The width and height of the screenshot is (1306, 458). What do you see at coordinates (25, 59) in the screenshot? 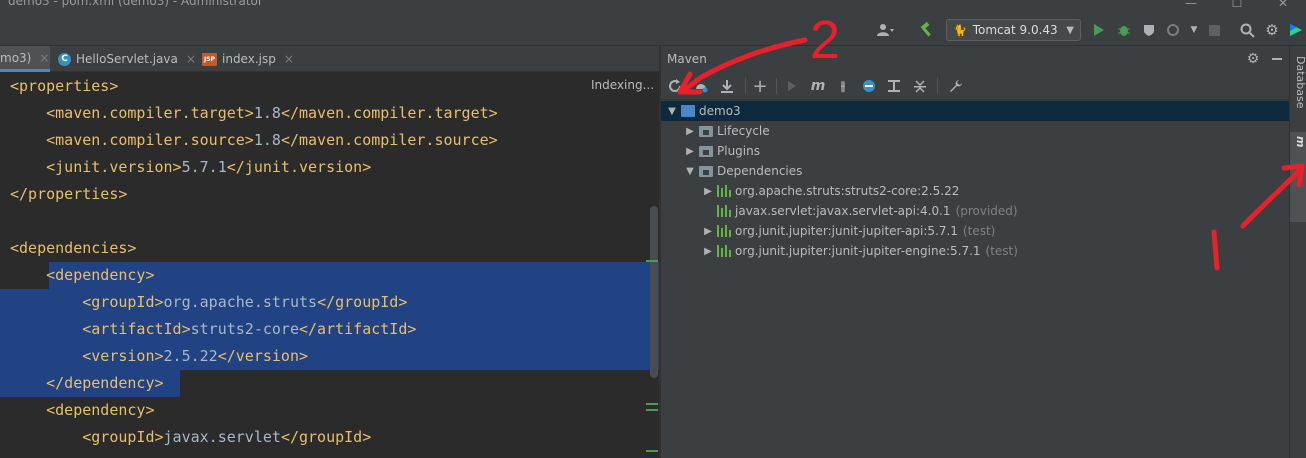
I see `tab-pom-xml: mo3) ×` at bounding box center [25, 59].